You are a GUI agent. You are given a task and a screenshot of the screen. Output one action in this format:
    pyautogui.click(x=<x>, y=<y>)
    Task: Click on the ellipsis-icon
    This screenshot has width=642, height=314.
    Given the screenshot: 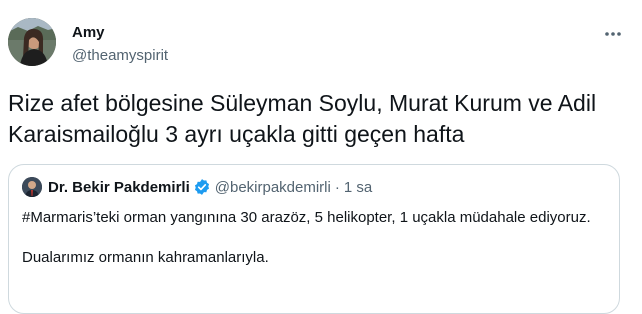 What is the action you would take?
    pyautogui.click(x=613, y=33)
    